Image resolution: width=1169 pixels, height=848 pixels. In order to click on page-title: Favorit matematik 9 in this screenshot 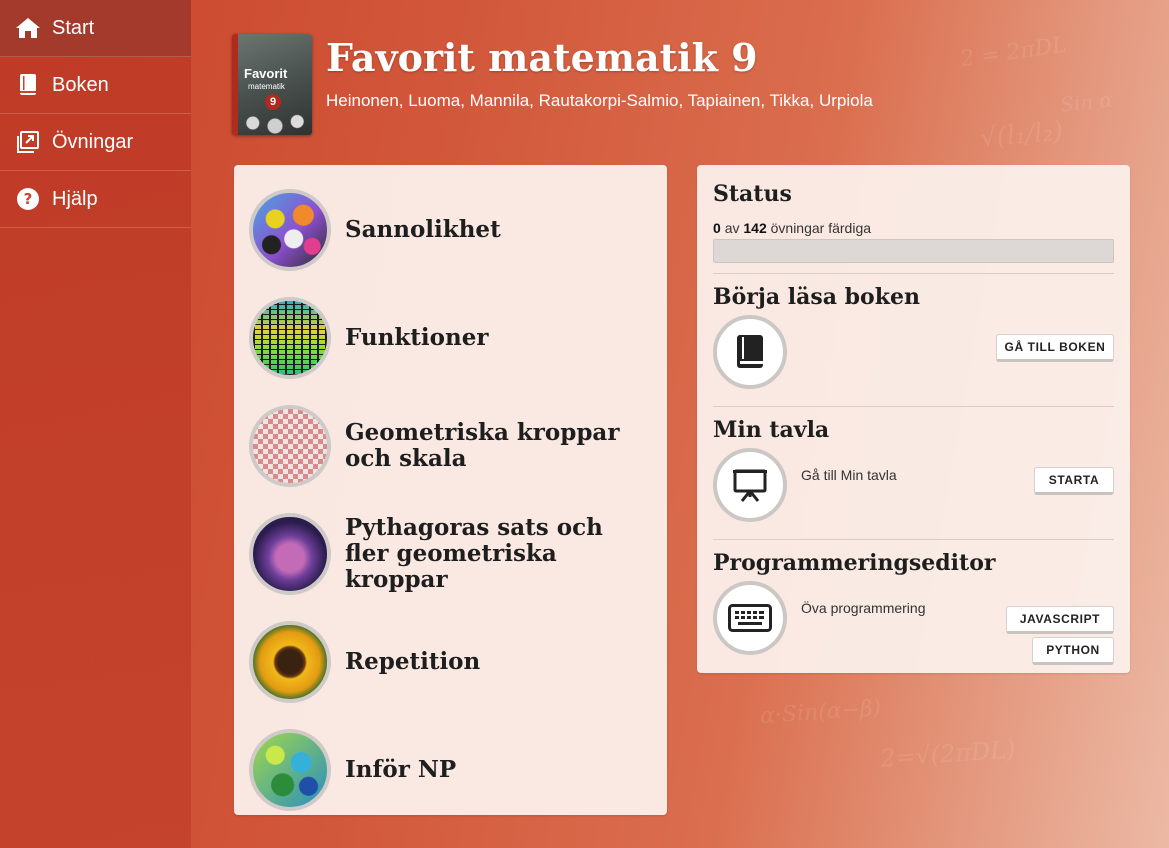, I will do `click(542, 57)`.